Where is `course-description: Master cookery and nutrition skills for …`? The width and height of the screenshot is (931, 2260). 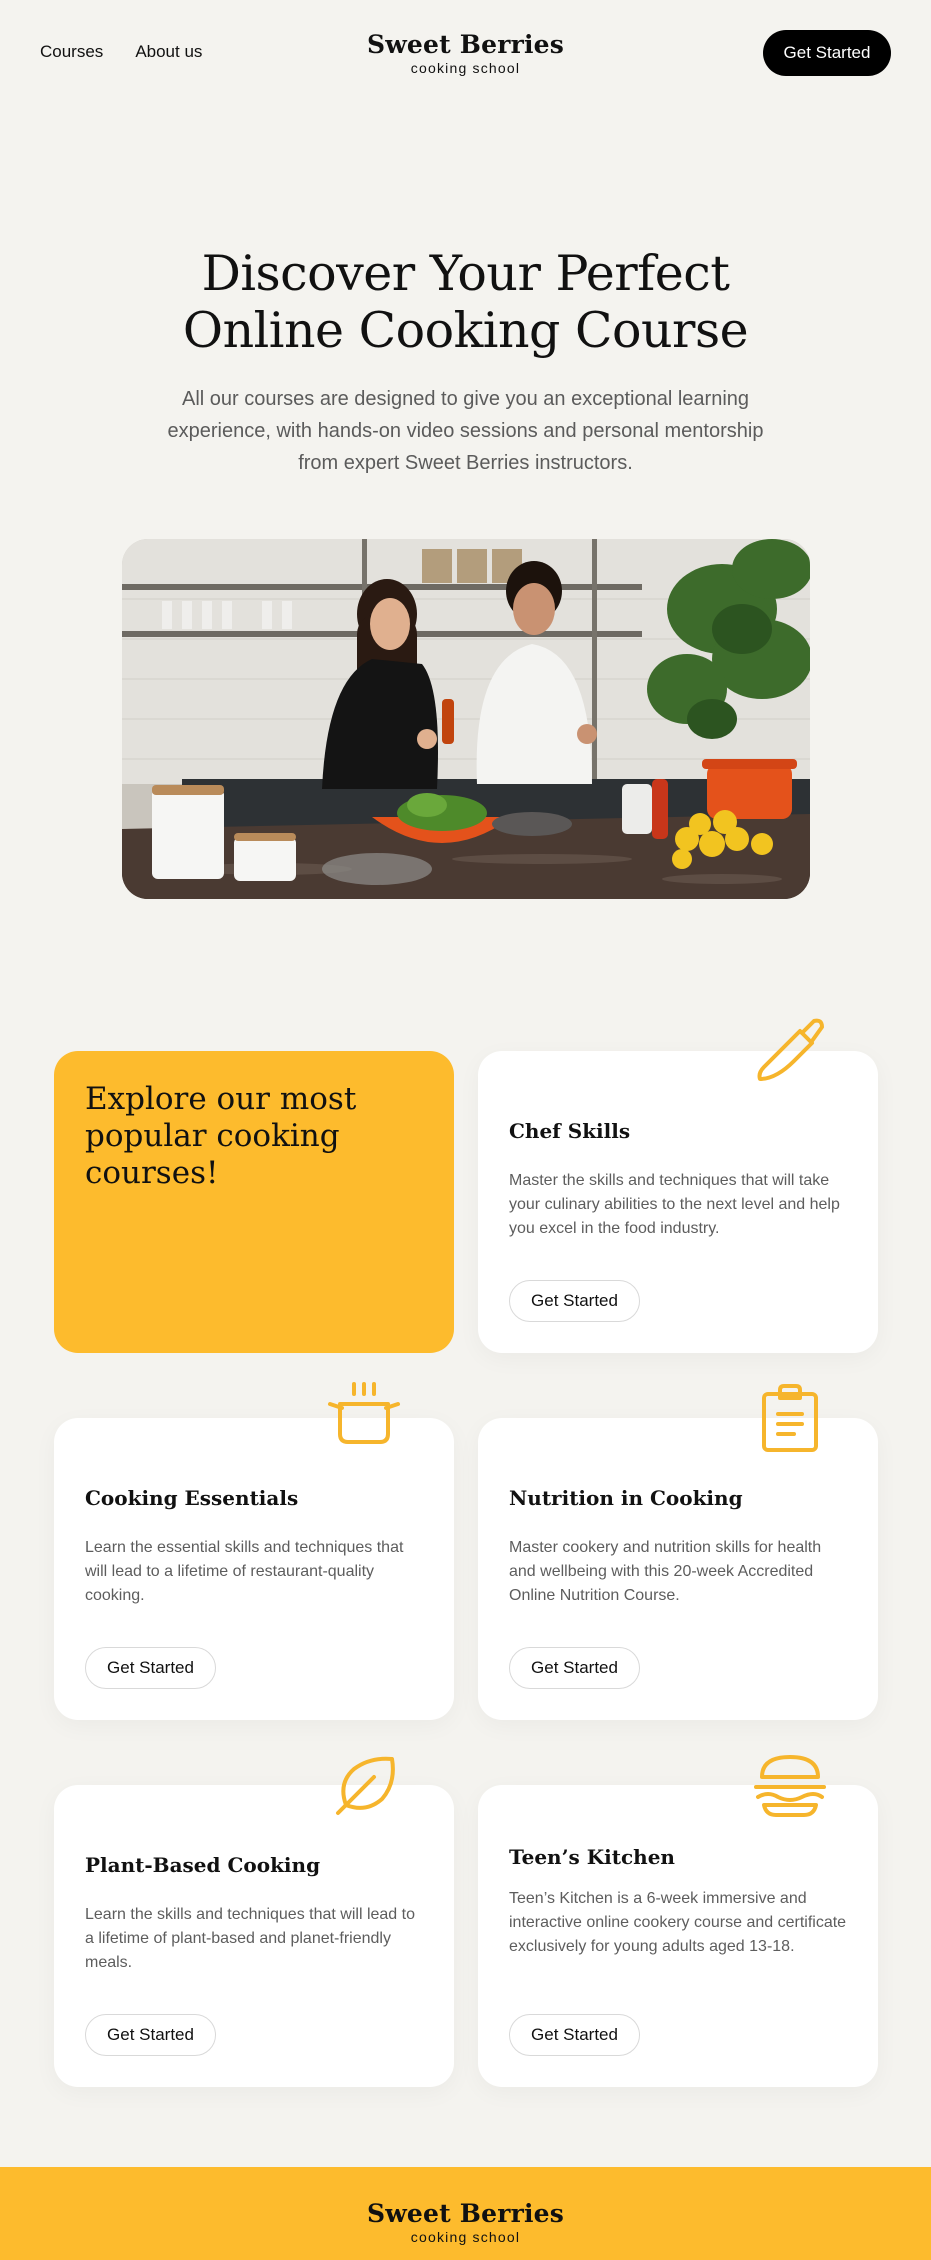 course-description: Master cookery and nutrition skills for … is located at coordinates (665, 1571).